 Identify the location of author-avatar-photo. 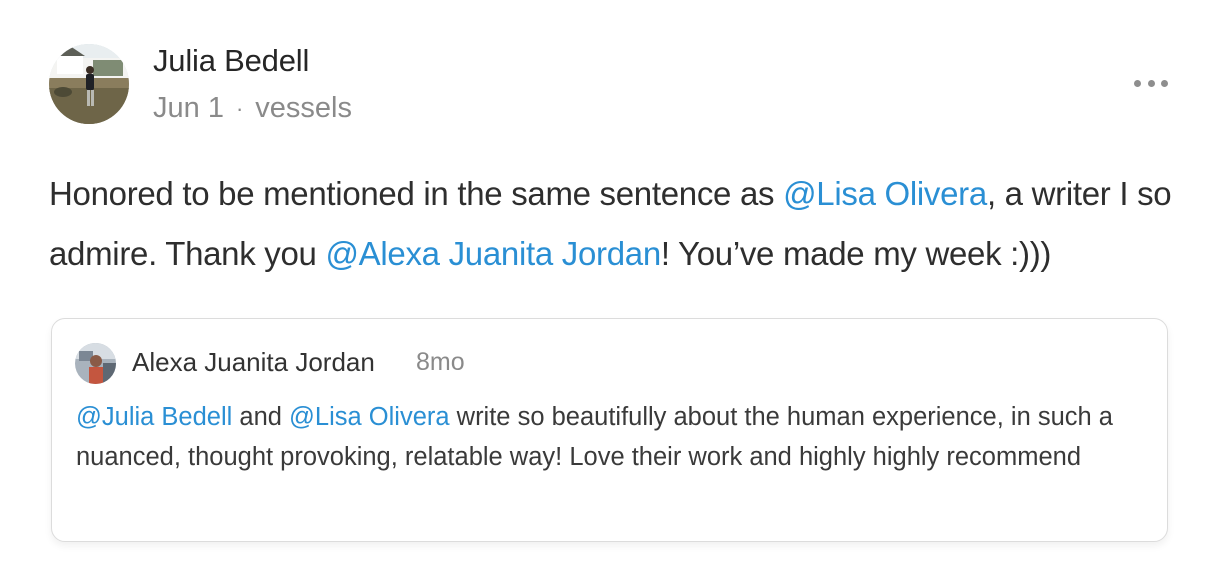
(89, 84).